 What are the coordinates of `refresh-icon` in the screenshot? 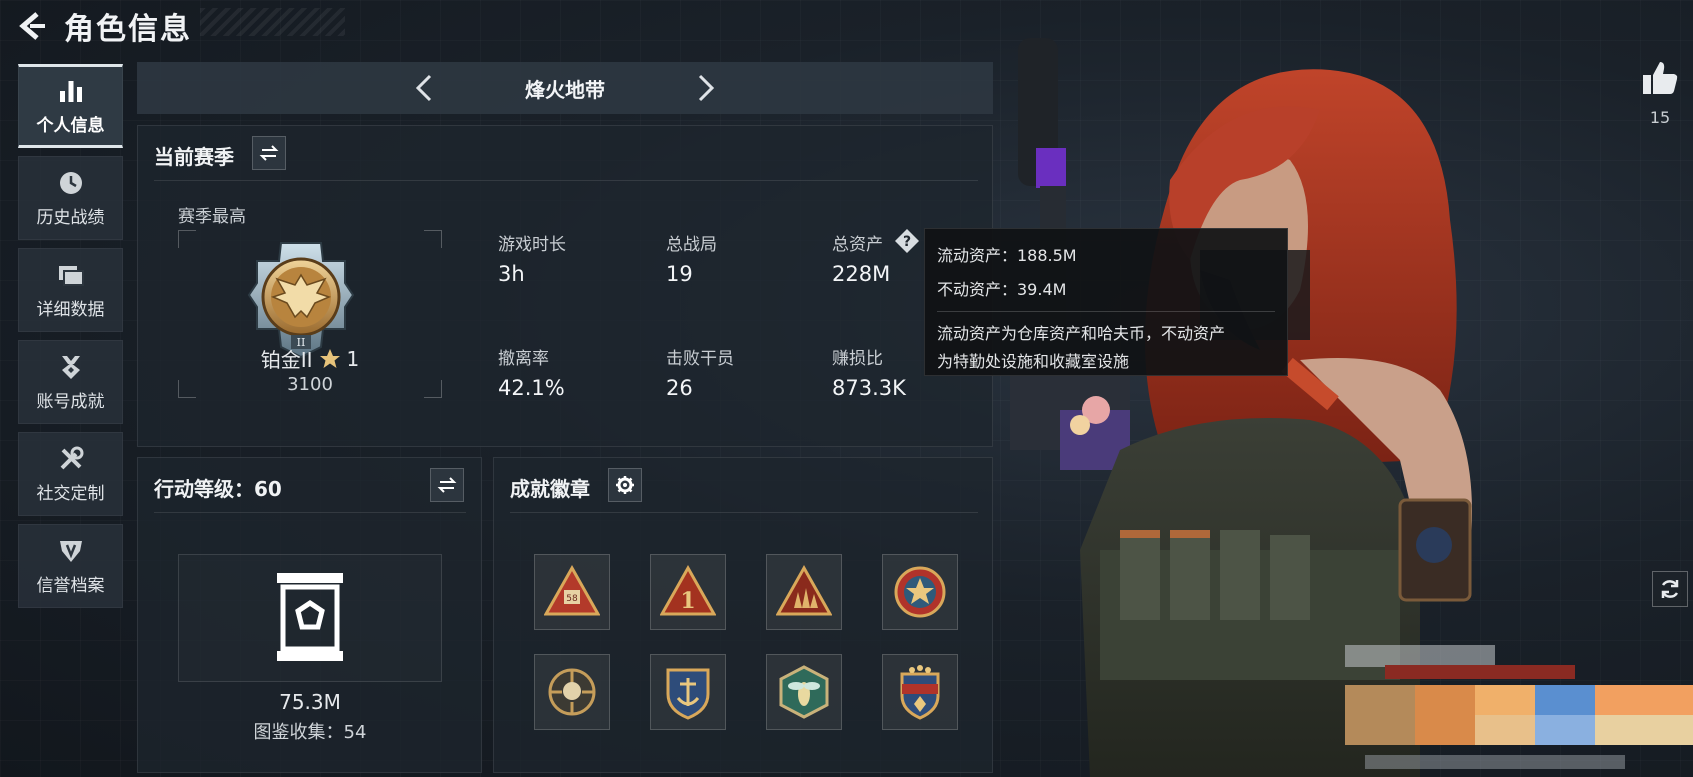 It's located at (1670, 589).